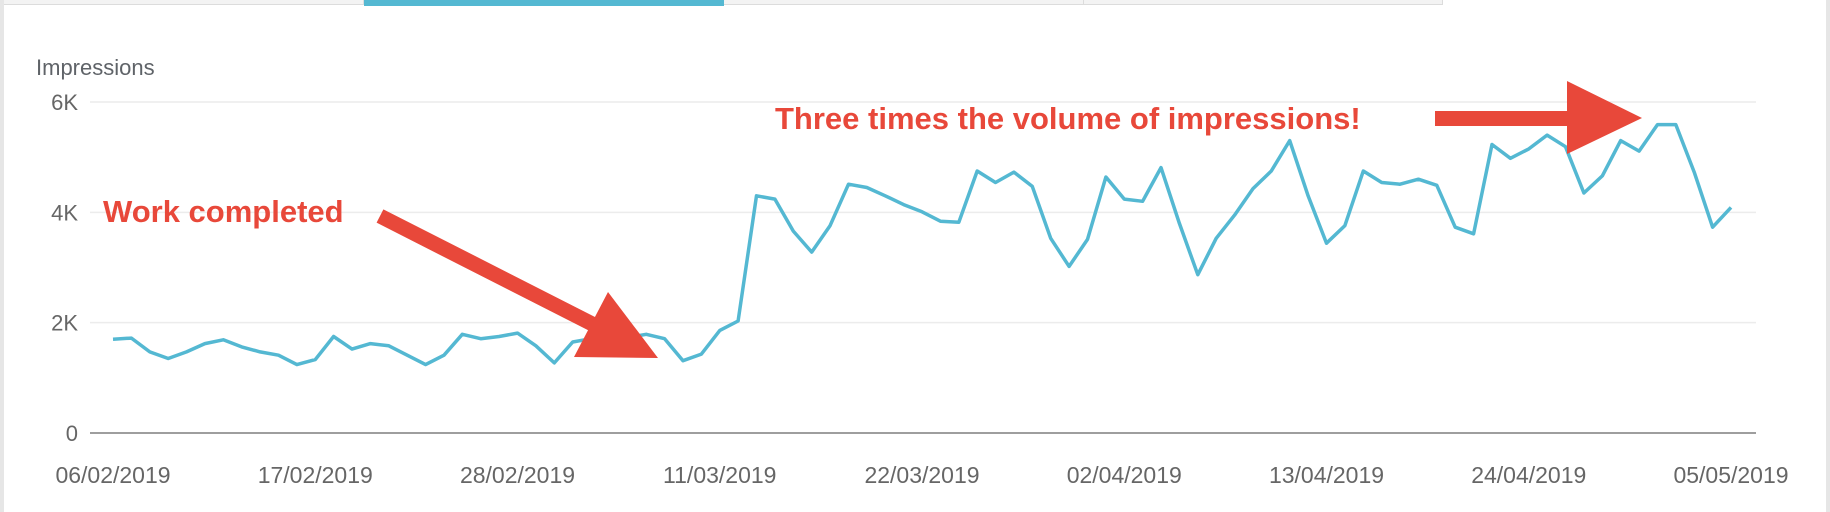 Image resolution: width=1830 pixels, height=512 pixels. Describe the element at coordinates (1124, 475) in the screenshot. I see `x-tick-label: 02/04/2019` at that location.